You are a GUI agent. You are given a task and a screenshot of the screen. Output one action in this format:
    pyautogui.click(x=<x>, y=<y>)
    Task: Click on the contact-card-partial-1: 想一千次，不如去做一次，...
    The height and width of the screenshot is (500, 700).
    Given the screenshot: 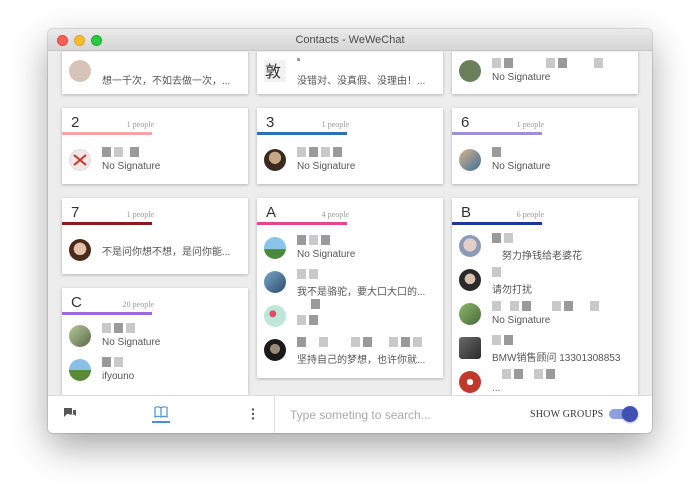 What is the action you would take?
    pyautogui.click(x=155, y=73)
    